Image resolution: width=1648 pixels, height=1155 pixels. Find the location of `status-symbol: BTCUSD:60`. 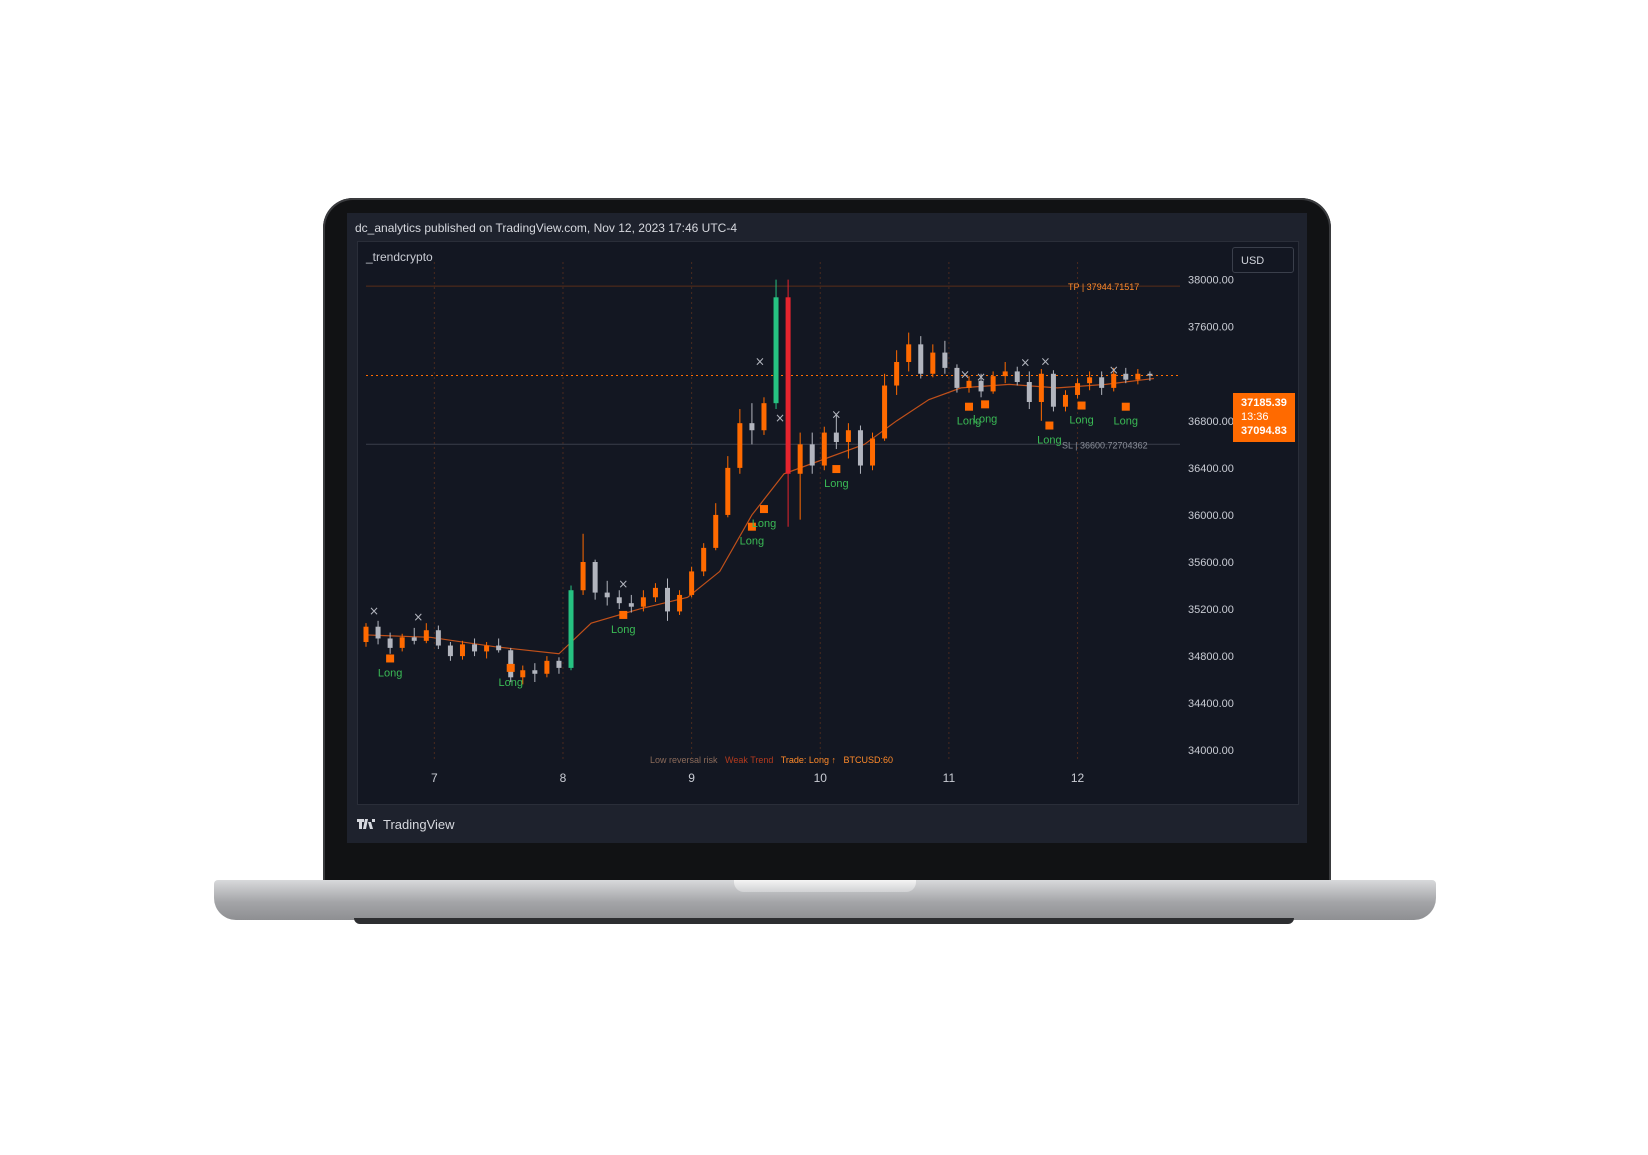

status-symbol: BTCUSD:60 is located at coordinates (868, 760).